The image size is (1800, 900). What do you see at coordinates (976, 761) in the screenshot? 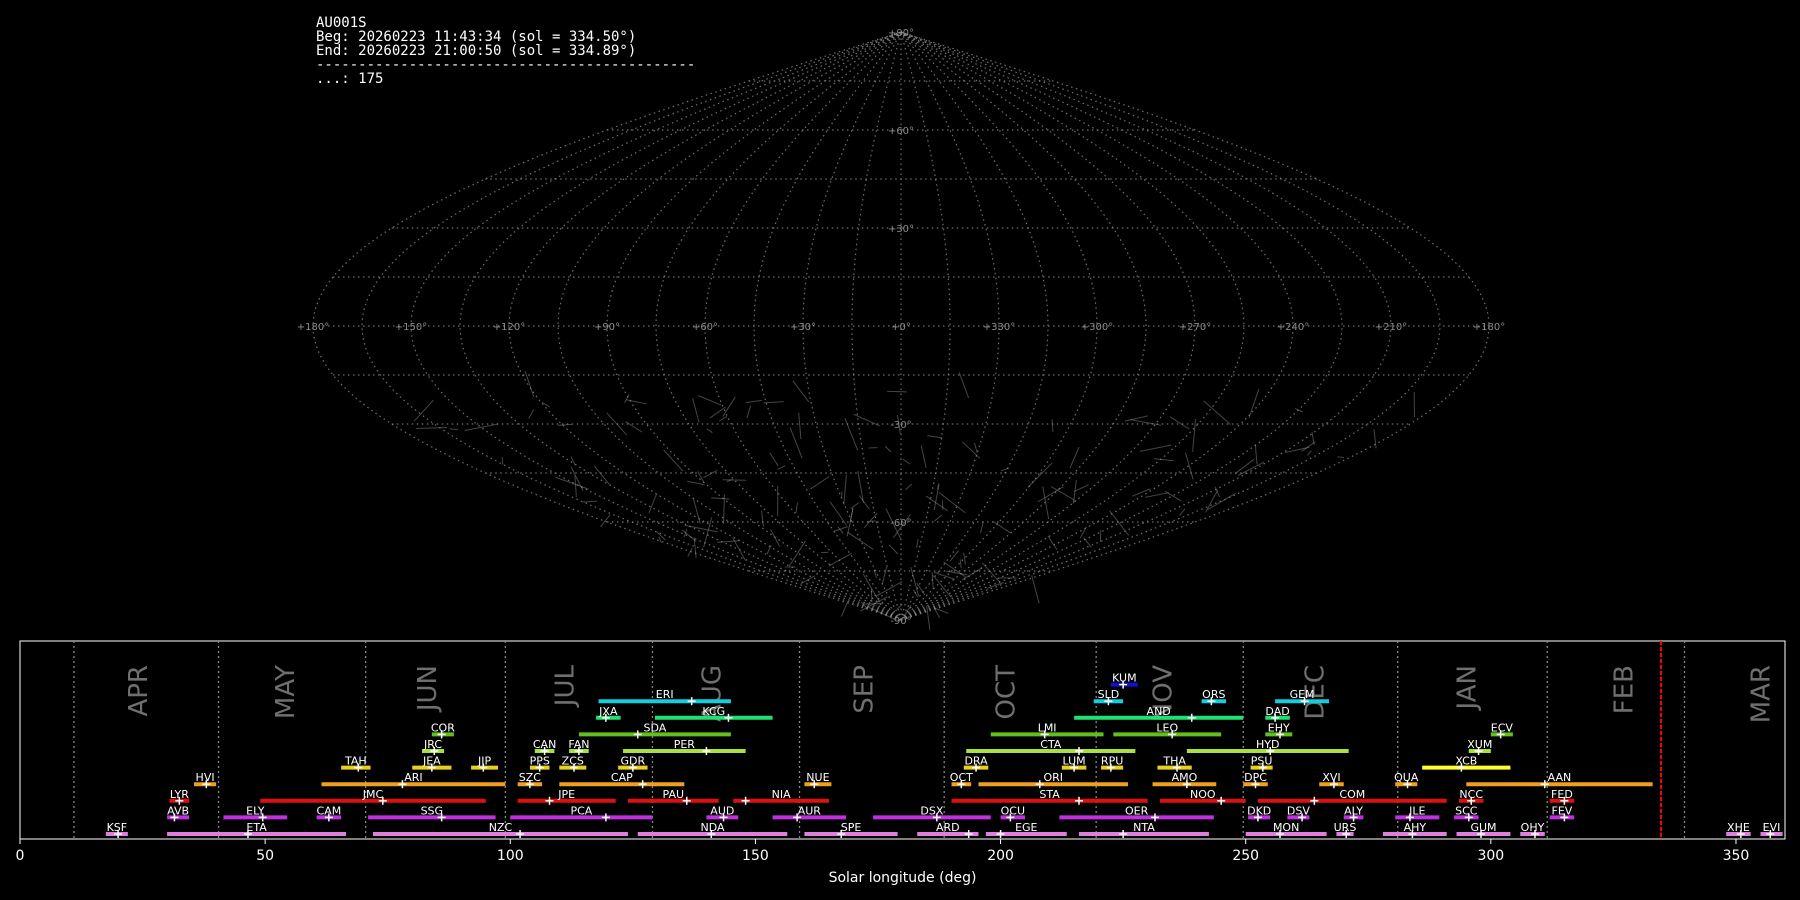
I see `shower-label: DRA` at bounding box center [976, 761].